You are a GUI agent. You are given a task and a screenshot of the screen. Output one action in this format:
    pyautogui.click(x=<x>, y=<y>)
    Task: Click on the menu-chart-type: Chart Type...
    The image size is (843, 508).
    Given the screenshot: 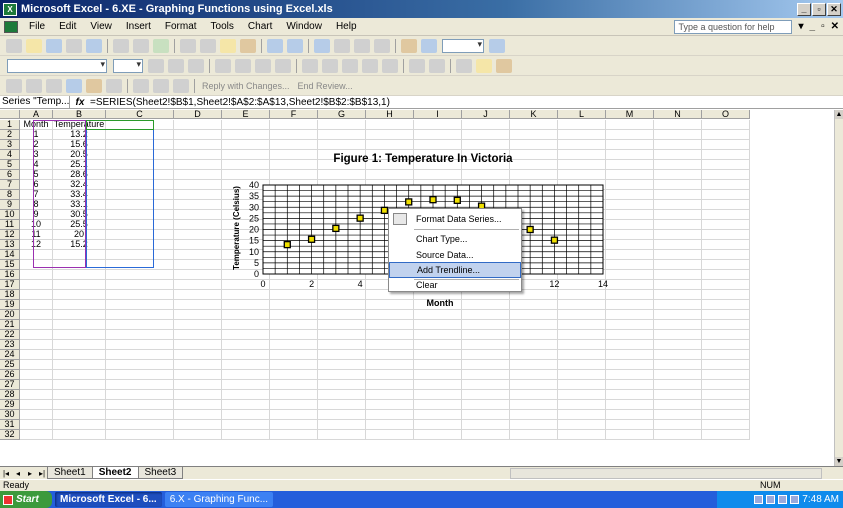 What is the action you would take?
    pyautogui.click(x=455, y=239)
    